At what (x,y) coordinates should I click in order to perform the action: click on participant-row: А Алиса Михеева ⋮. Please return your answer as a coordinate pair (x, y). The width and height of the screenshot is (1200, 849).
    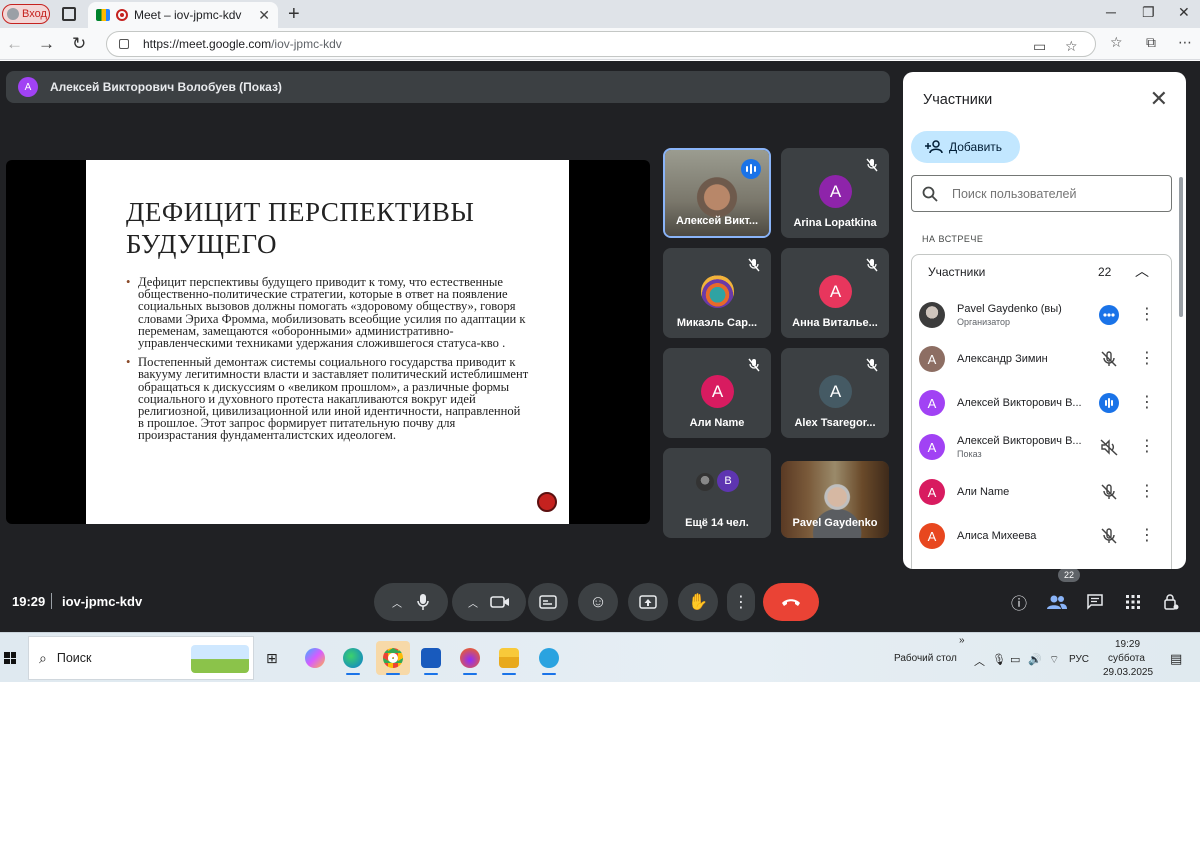
    Looking at the image, I should click on (1041, 537).